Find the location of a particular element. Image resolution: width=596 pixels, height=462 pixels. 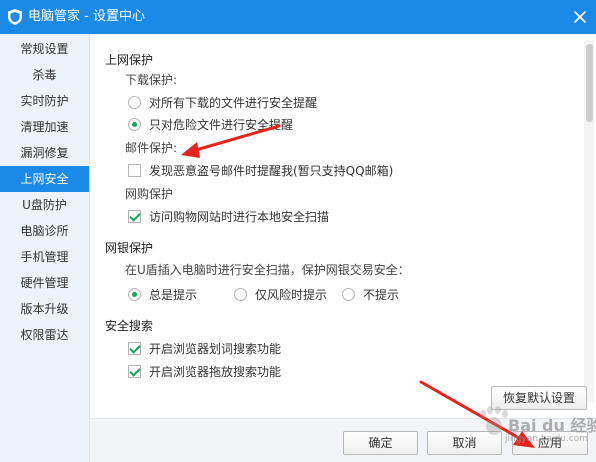

checkbox-label: 开启浏览器拖放搜索功能 is located at coordinates (215, 372).